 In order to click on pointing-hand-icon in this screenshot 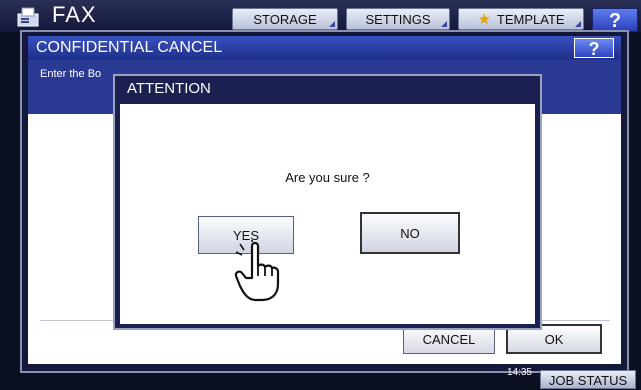, I will do `click(257, 271)`.